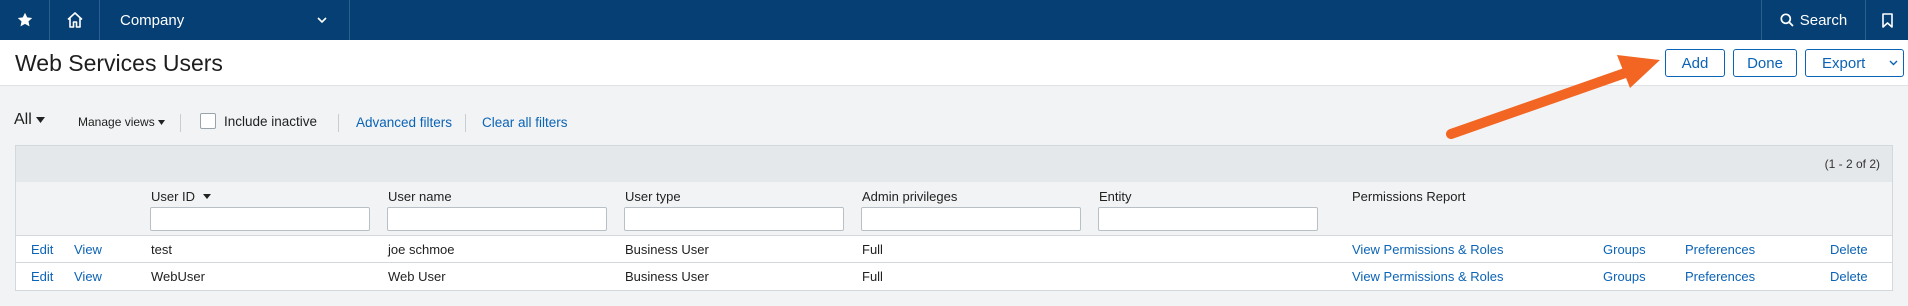 This screenshot has width=1908, height=306. Describe the element at coordinates (417, 276) in the screenshot. I see `user-name-cell: Web User` at that location.